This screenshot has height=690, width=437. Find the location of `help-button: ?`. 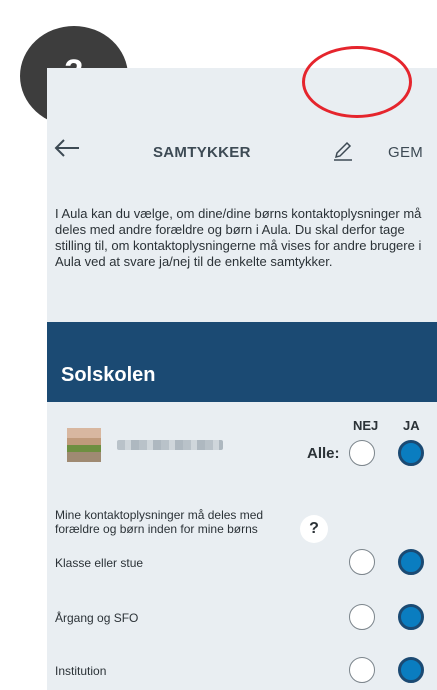

help-button: ? is located at coordinates (314, 529).